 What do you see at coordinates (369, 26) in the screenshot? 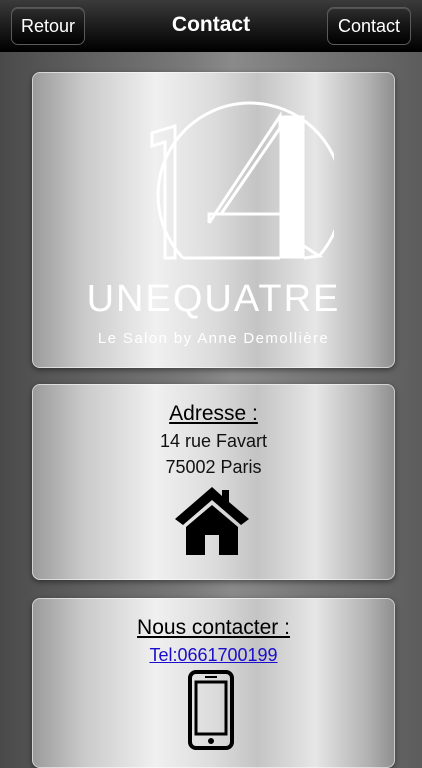
I see `contact-button: Contact` at bounding box center [369, 26].